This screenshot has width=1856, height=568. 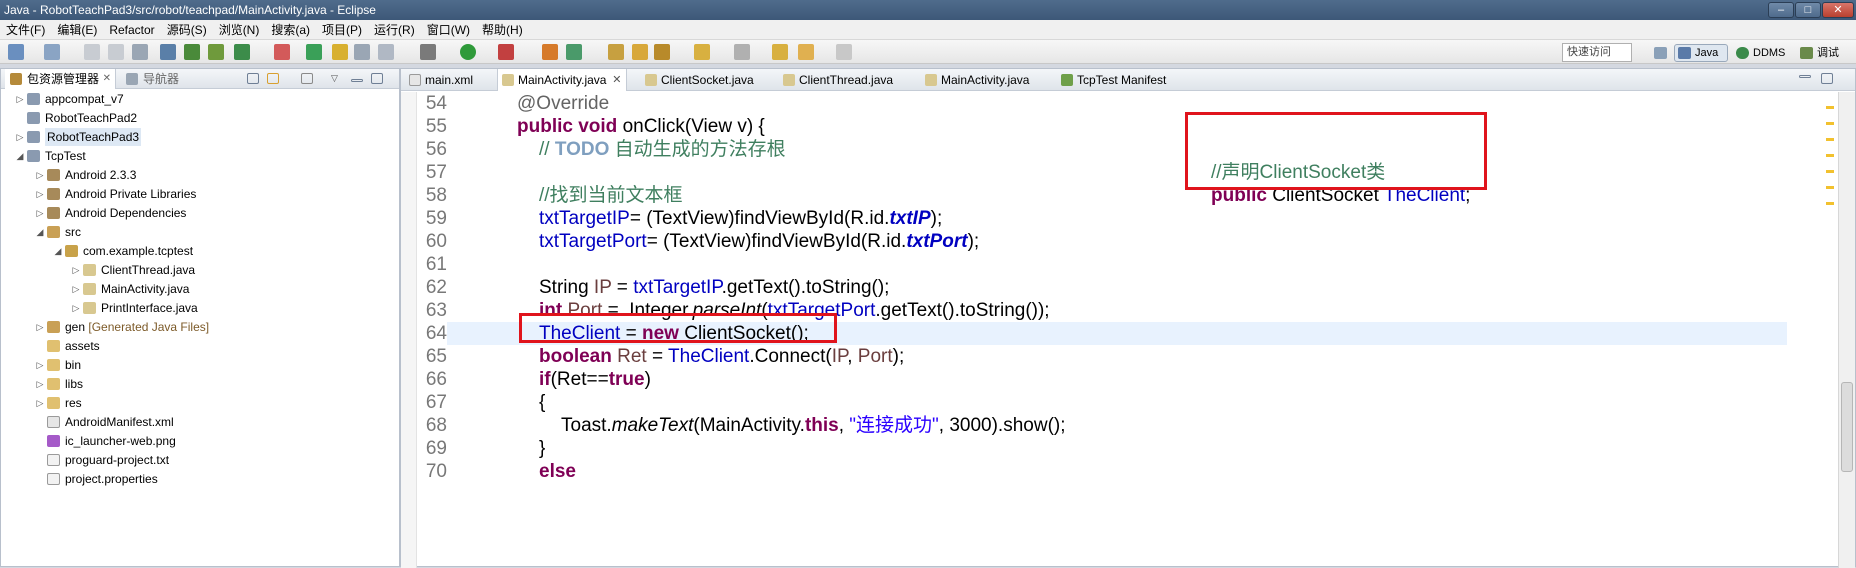 What do you see at coordinates (116, 52) in the screenshot?
I see `save-all-icon` at bounding box center [116, 52].